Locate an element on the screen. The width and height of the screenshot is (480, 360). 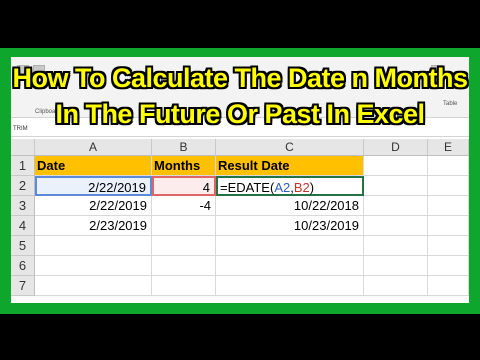
cell-c6 is located at coordinates (290, 266).